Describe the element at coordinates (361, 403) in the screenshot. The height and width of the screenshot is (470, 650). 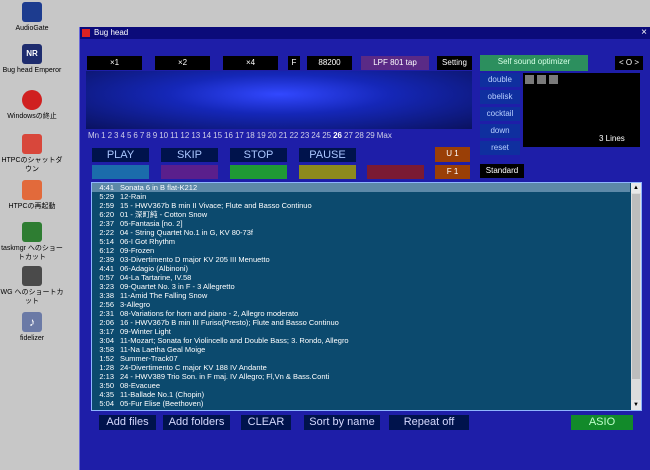
I see `playlist-row: 5:04 05-Fur Elise (Beethoven)` at that location.